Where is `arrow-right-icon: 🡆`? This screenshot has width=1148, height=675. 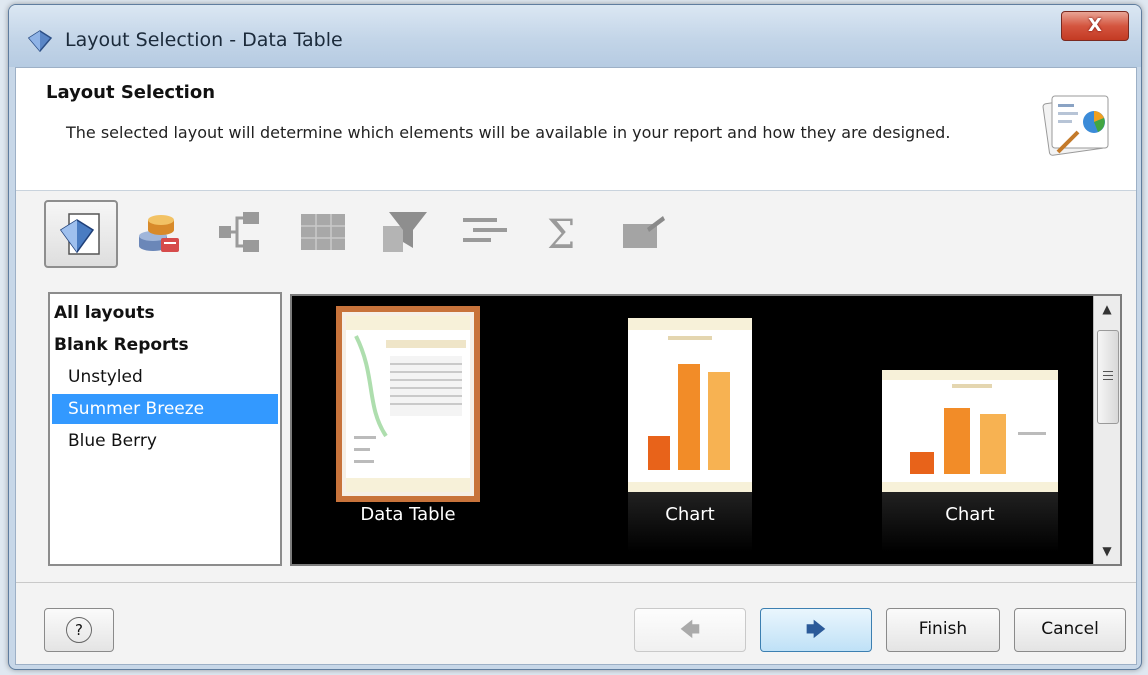
arrow-right-icon: 🡆 is located at coordinates (816, 629).